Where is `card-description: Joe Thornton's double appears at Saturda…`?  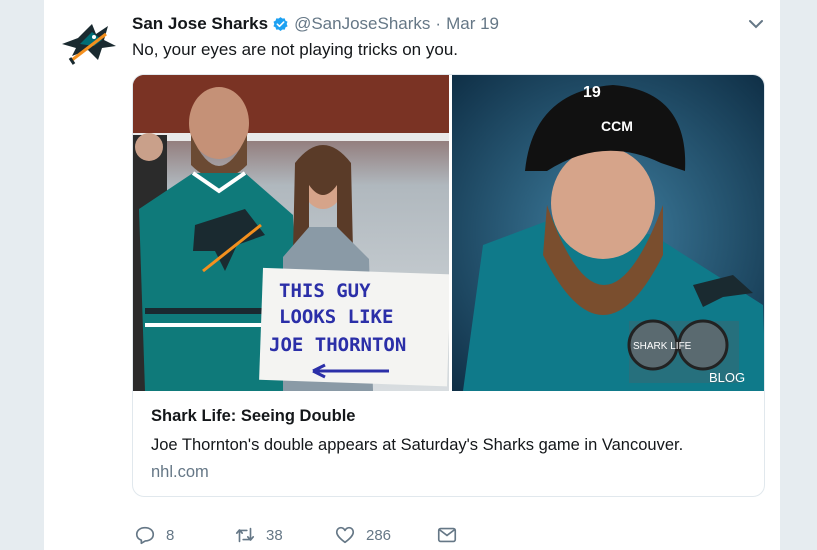
card-description: Joe Thornton's double appears at Saturda… is located at coordinates (417, 445).